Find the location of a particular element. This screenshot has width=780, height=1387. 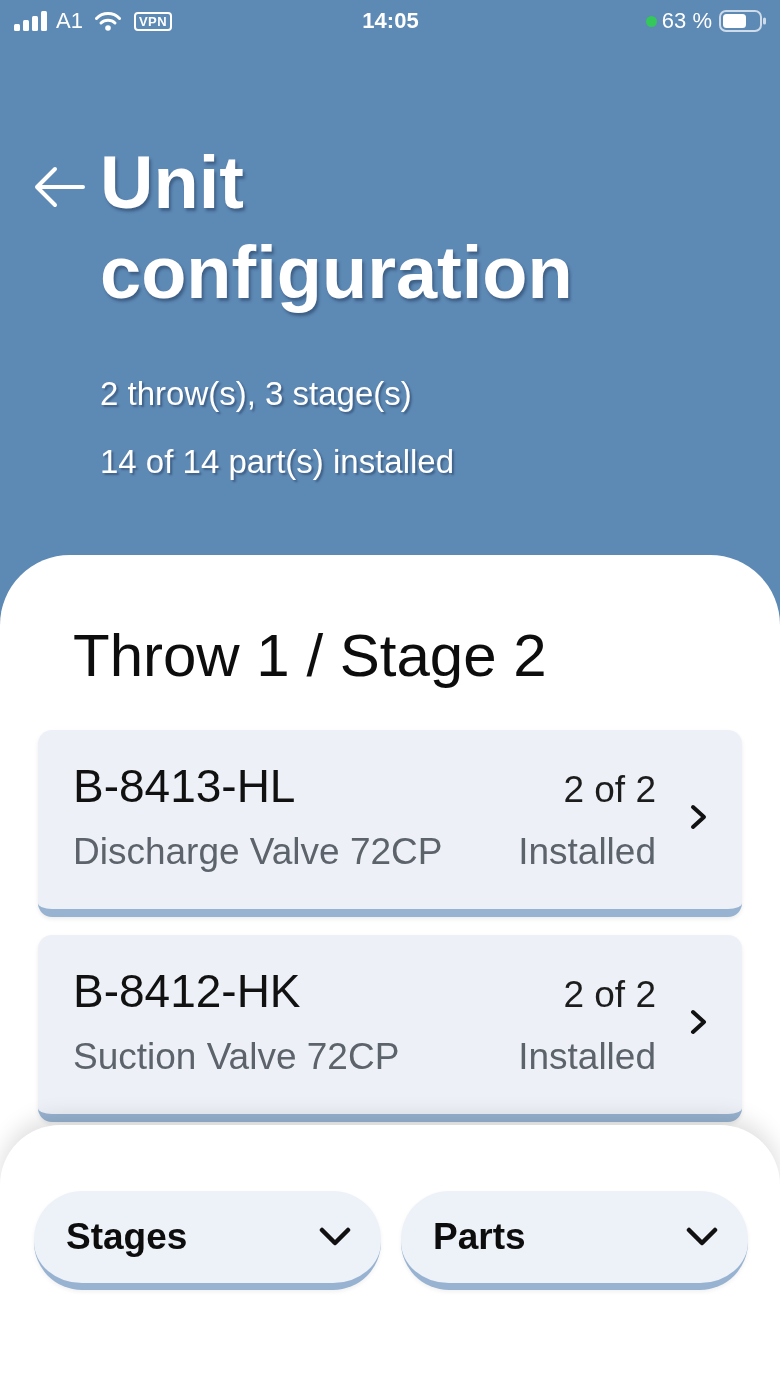

summary-line: 2 throw(s), 3 stage(s) is located at coordinates (256, 394).